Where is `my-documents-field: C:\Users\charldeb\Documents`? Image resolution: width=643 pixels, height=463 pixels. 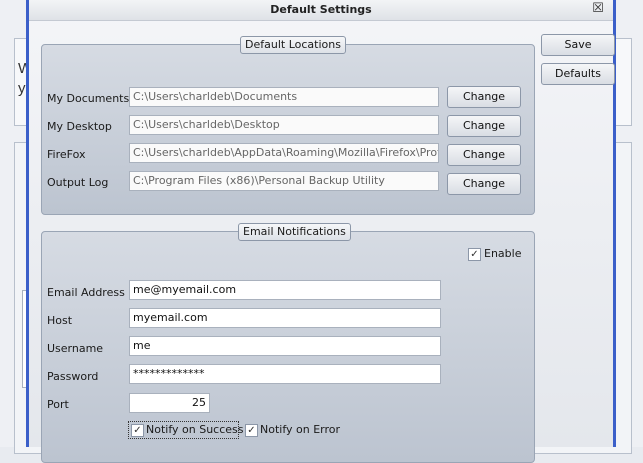 my-documents-field: C:\Users\charldeb\Documents is located at coordinates (284, 97).